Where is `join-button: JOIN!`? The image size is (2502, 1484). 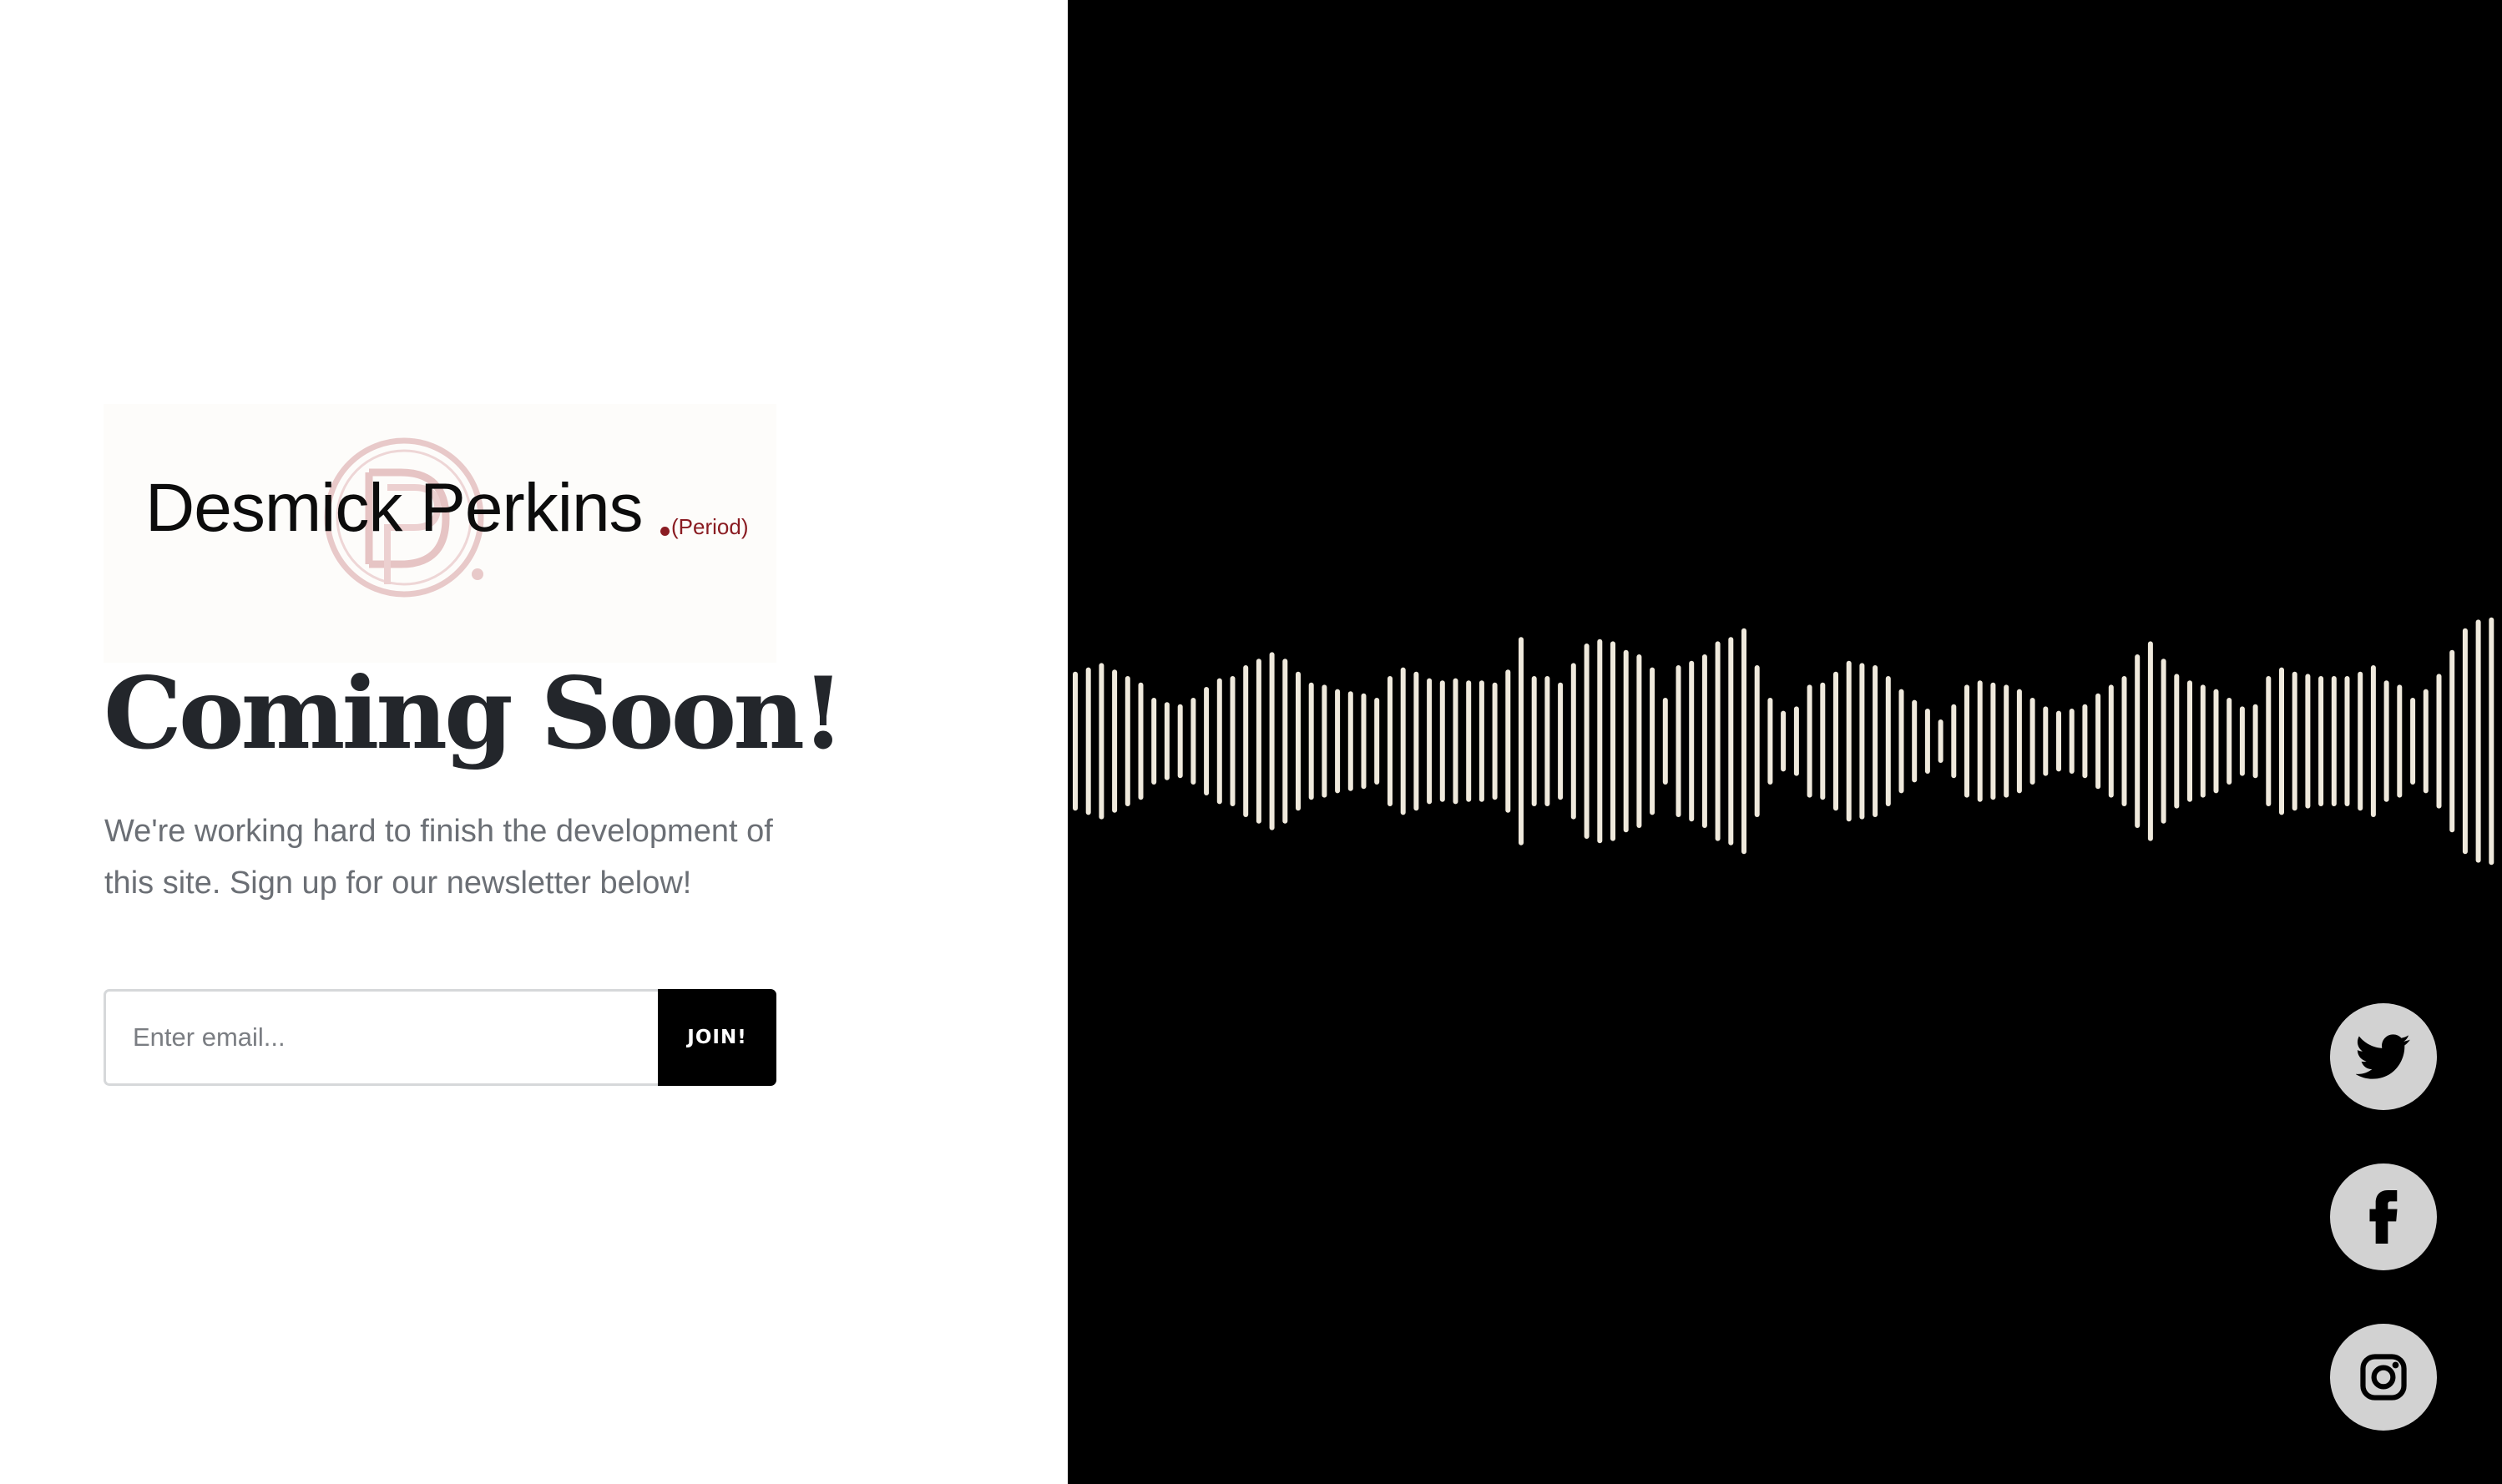
join-button: JOIN! is located at coordinates (717, 1037).